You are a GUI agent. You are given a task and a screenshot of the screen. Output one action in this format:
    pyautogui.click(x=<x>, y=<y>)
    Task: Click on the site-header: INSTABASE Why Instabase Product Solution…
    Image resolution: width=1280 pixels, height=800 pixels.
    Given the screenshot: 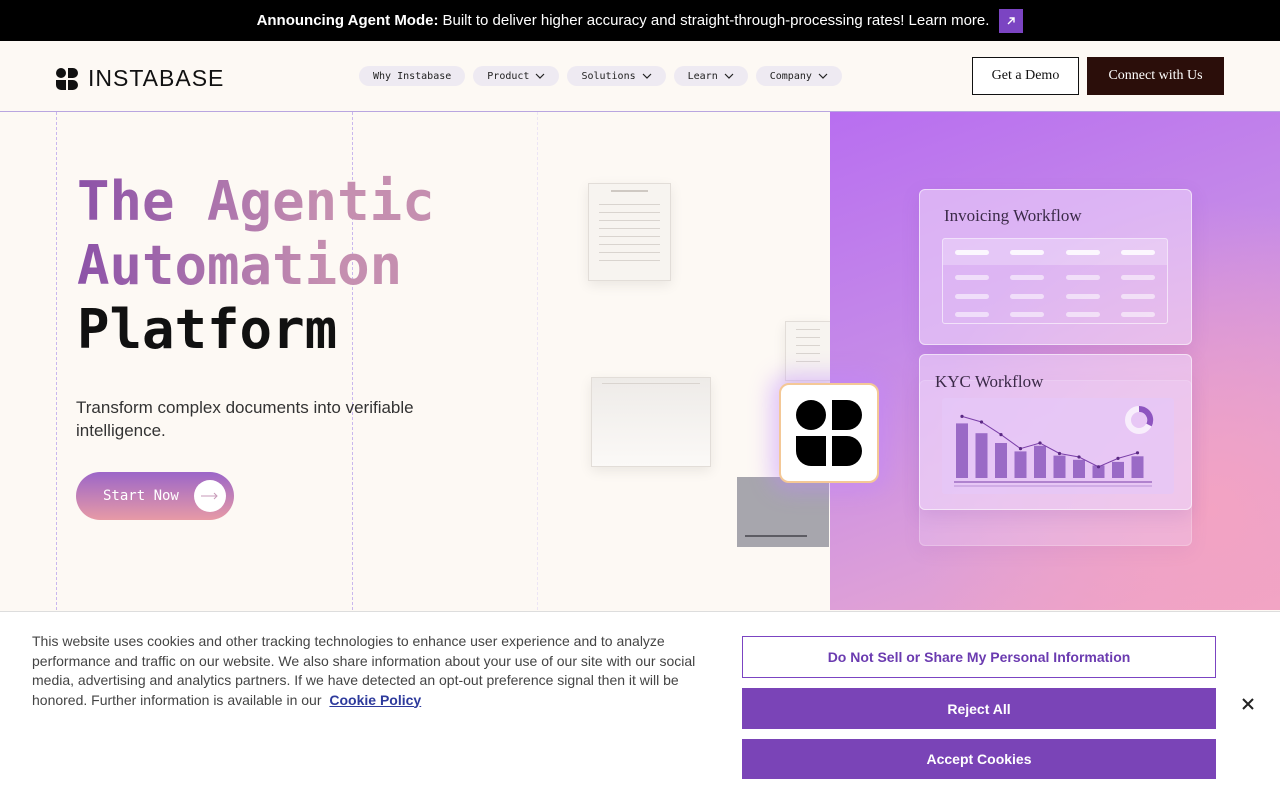 What is the action you would take?
    pyautogui.click(x=640, y=76)
    